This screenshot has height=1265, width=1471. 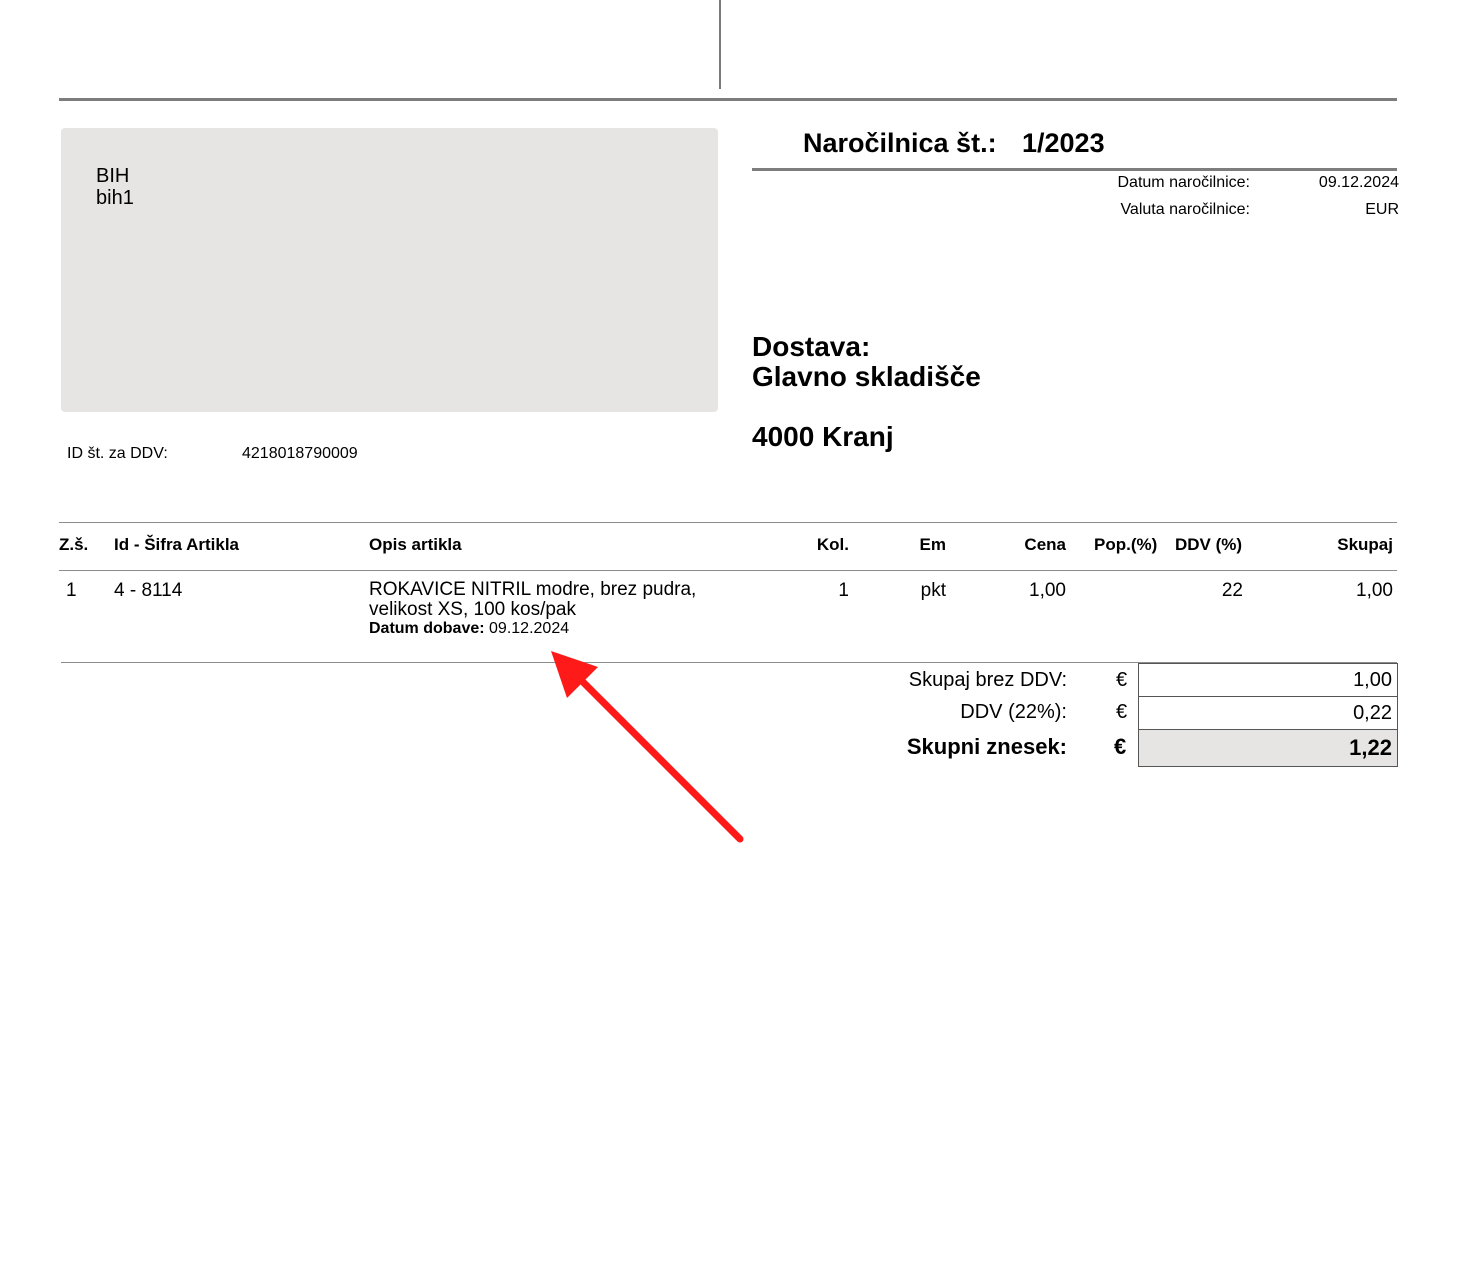 I want to click on annotation-arrow-icon, so click(x=647, y=747).